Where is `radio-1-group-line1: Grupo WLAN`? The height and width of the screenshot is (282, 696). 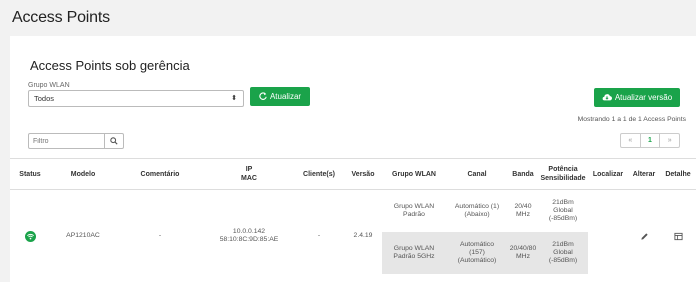
radio-1-group-line1: Grupo WLAN is located at coordinates (414, 206).